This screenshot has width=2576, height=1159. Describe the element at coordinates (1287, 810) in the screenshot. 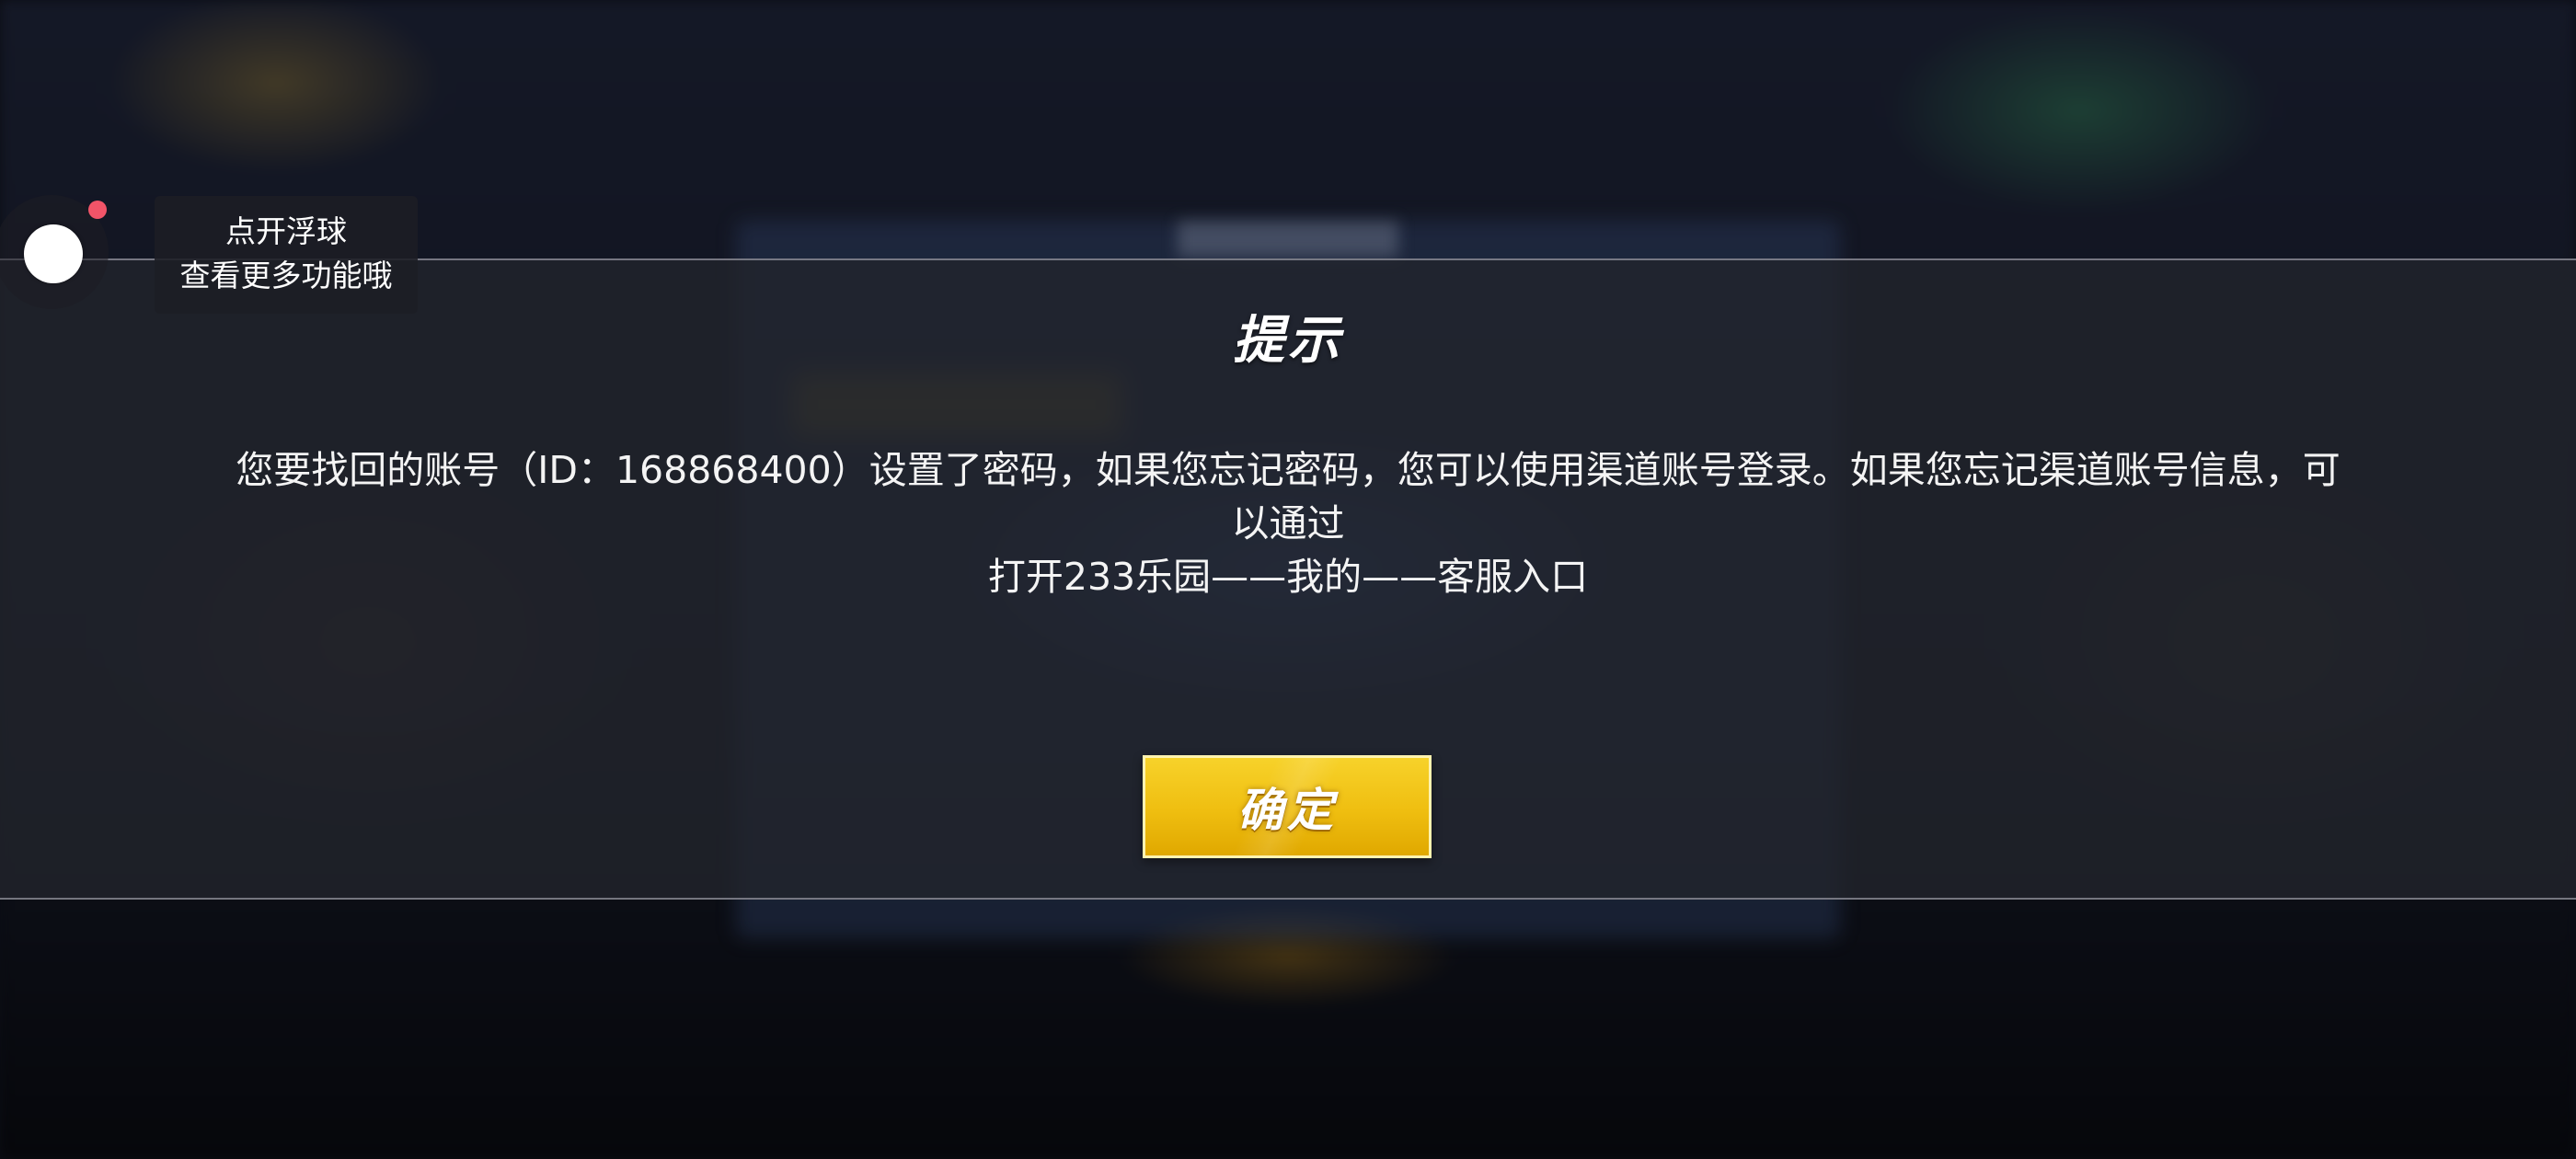

I see `confirm-button-label: 确定` at that location.